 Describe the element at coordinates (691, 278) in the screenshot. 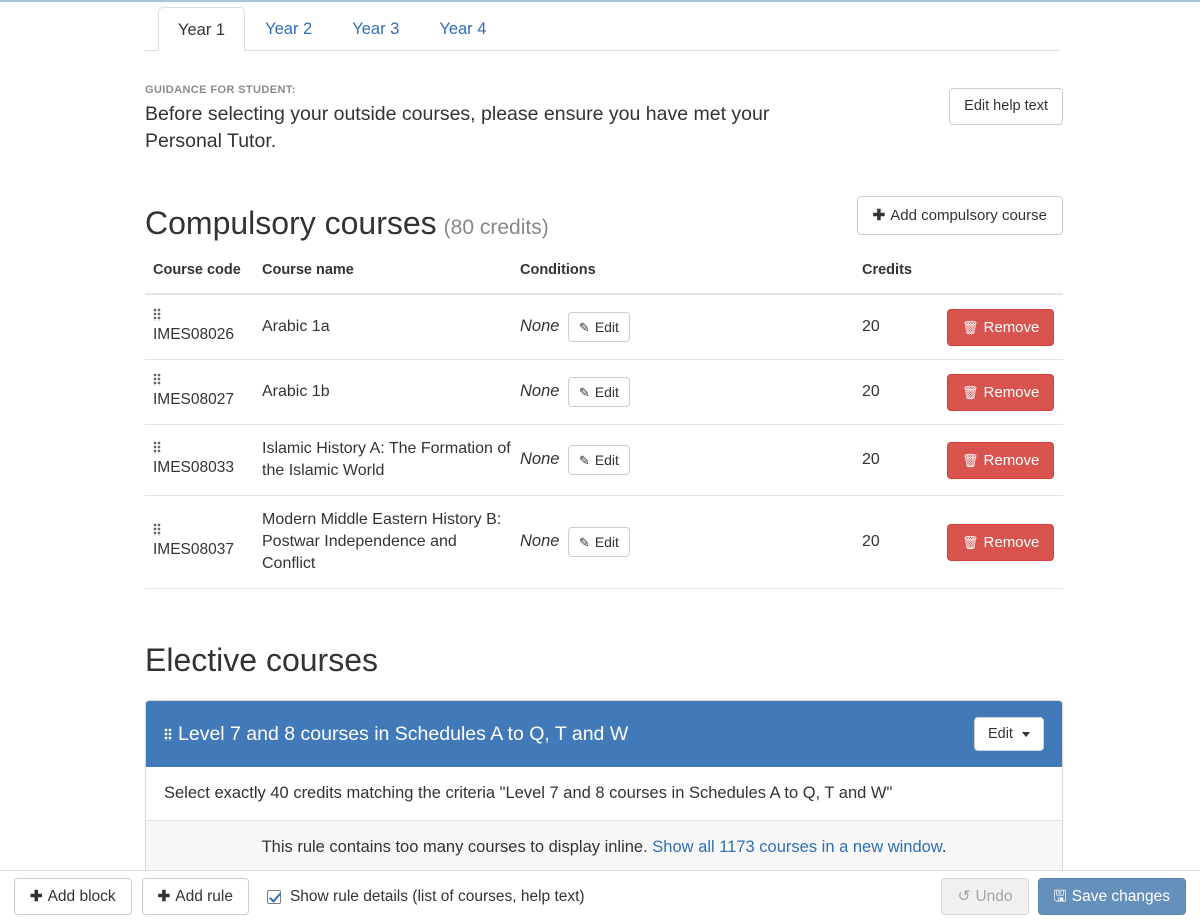

I see `column-header-conditions: Conditions` at that location.